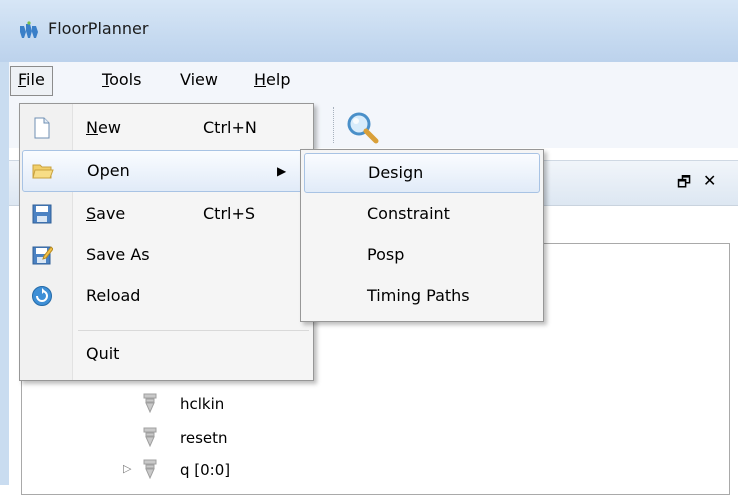 This screenshot has height=495, width=738. What do you see at coordinates (43, 171) in the screenshot?
I see `open-folder-icon` at bounding box center [43, 171].